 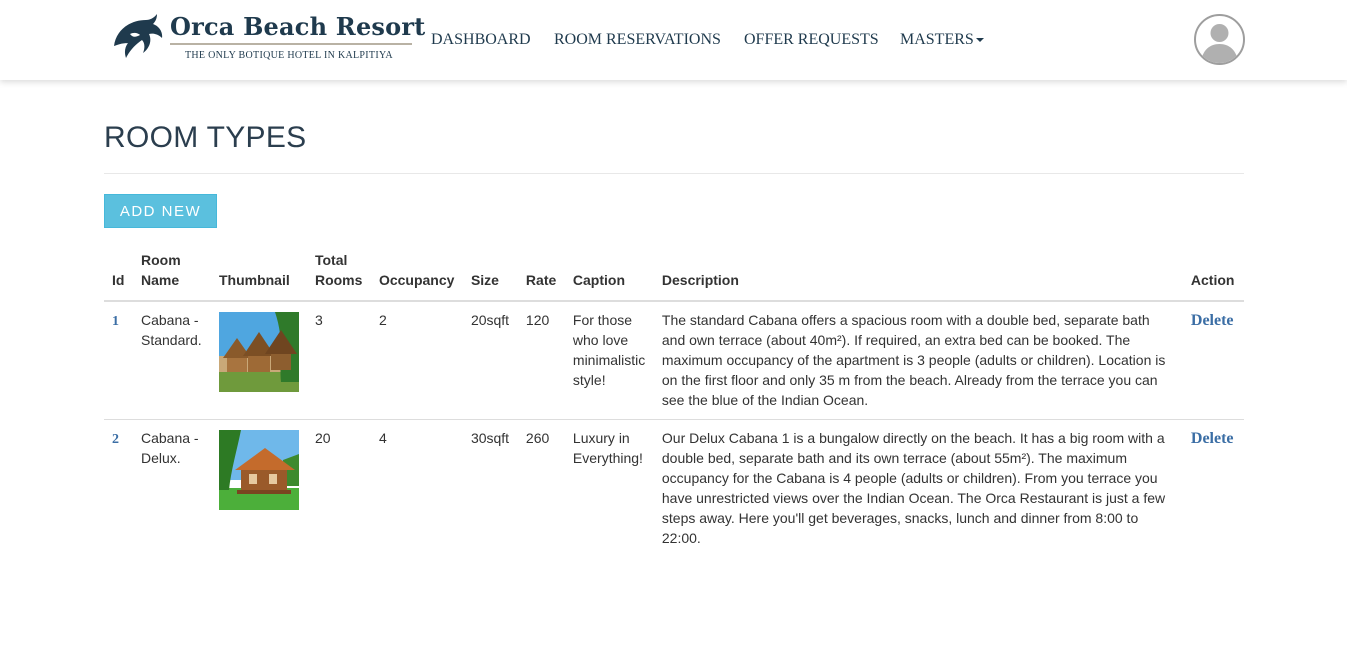 What do you see at coordinates (609, 360) in the screenshot?
I see `caption-cell: For those who love minimalistic style!` at bounding box center [609, 360].